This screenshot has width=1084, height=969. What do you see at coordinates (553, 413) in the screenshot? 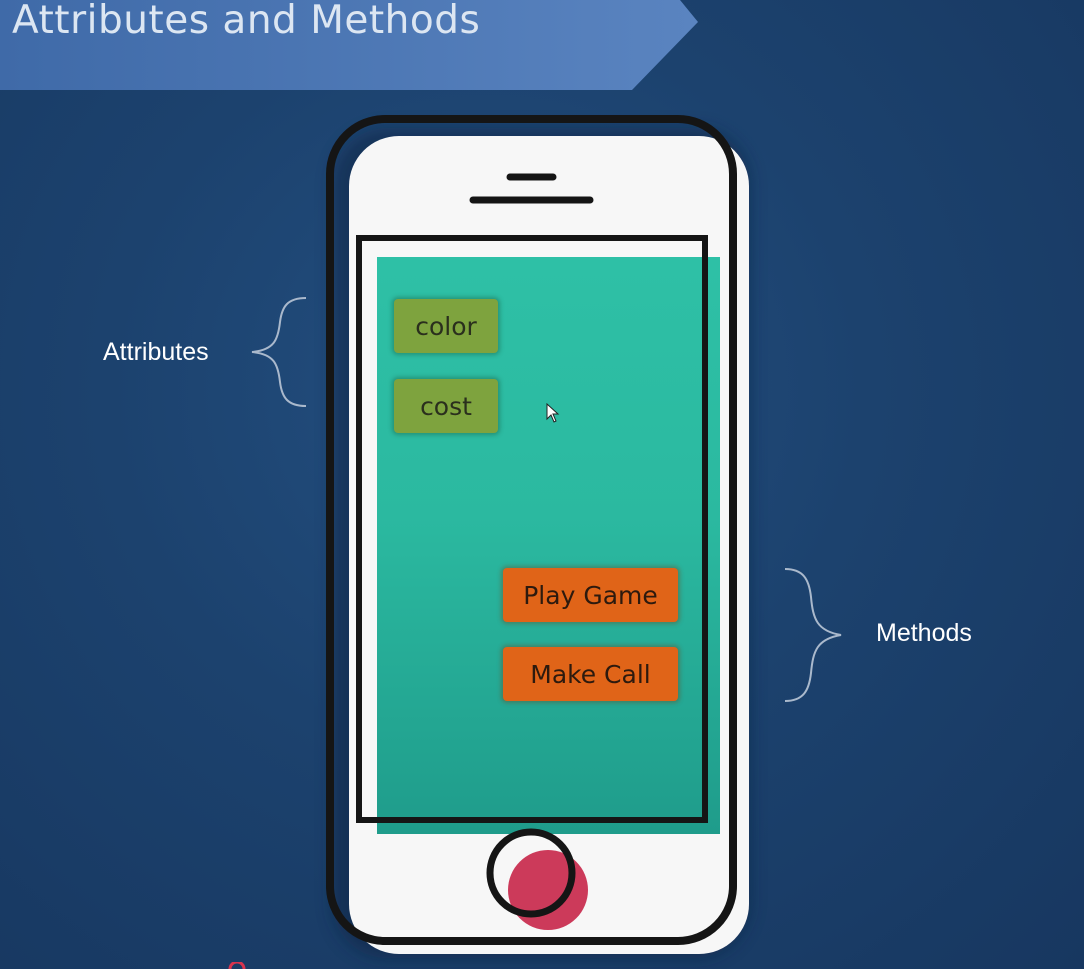
I see `mouse-cursor-icon` at bounding box center [553, 413].